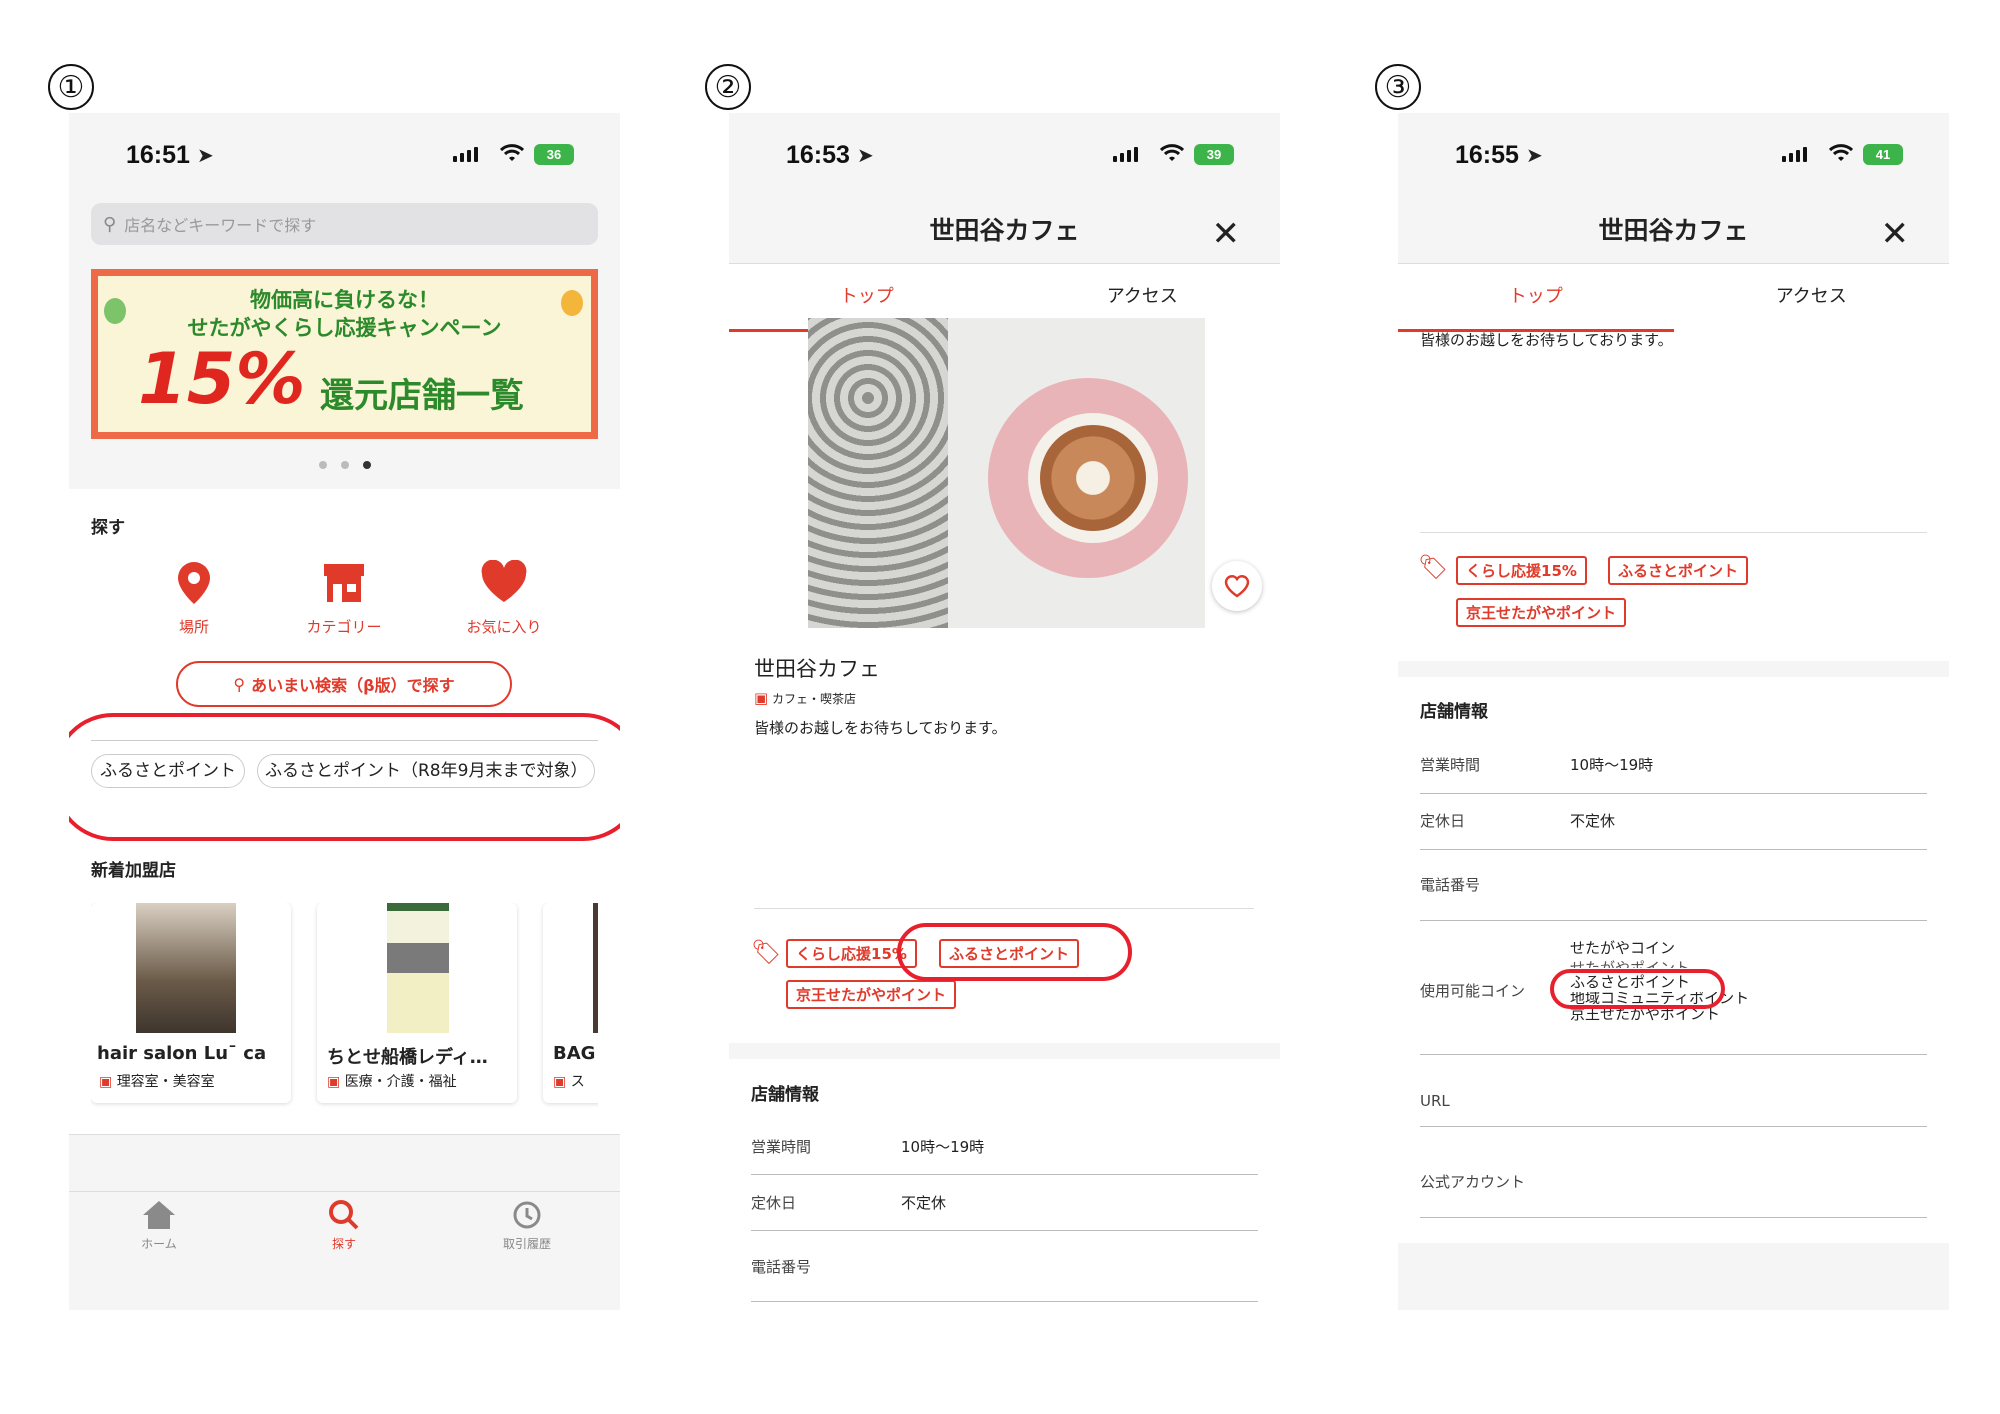  I want to click on wifi-icon, so click(512, 152).